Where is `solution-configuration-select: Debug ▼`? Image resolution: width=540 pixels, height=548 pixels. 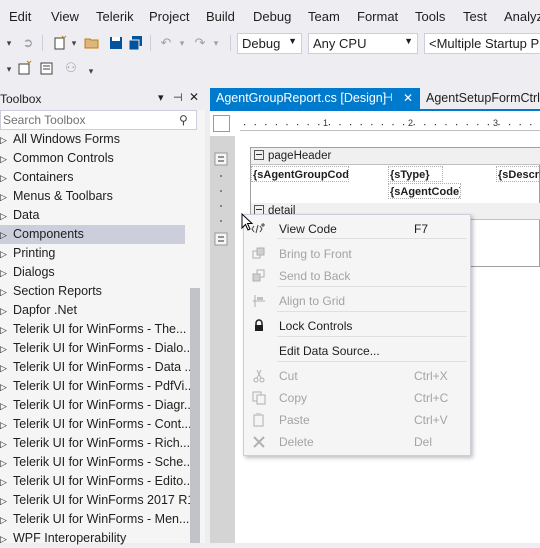 solution-configuration-select: Debug ▼ is located at coordinates (269, 43).